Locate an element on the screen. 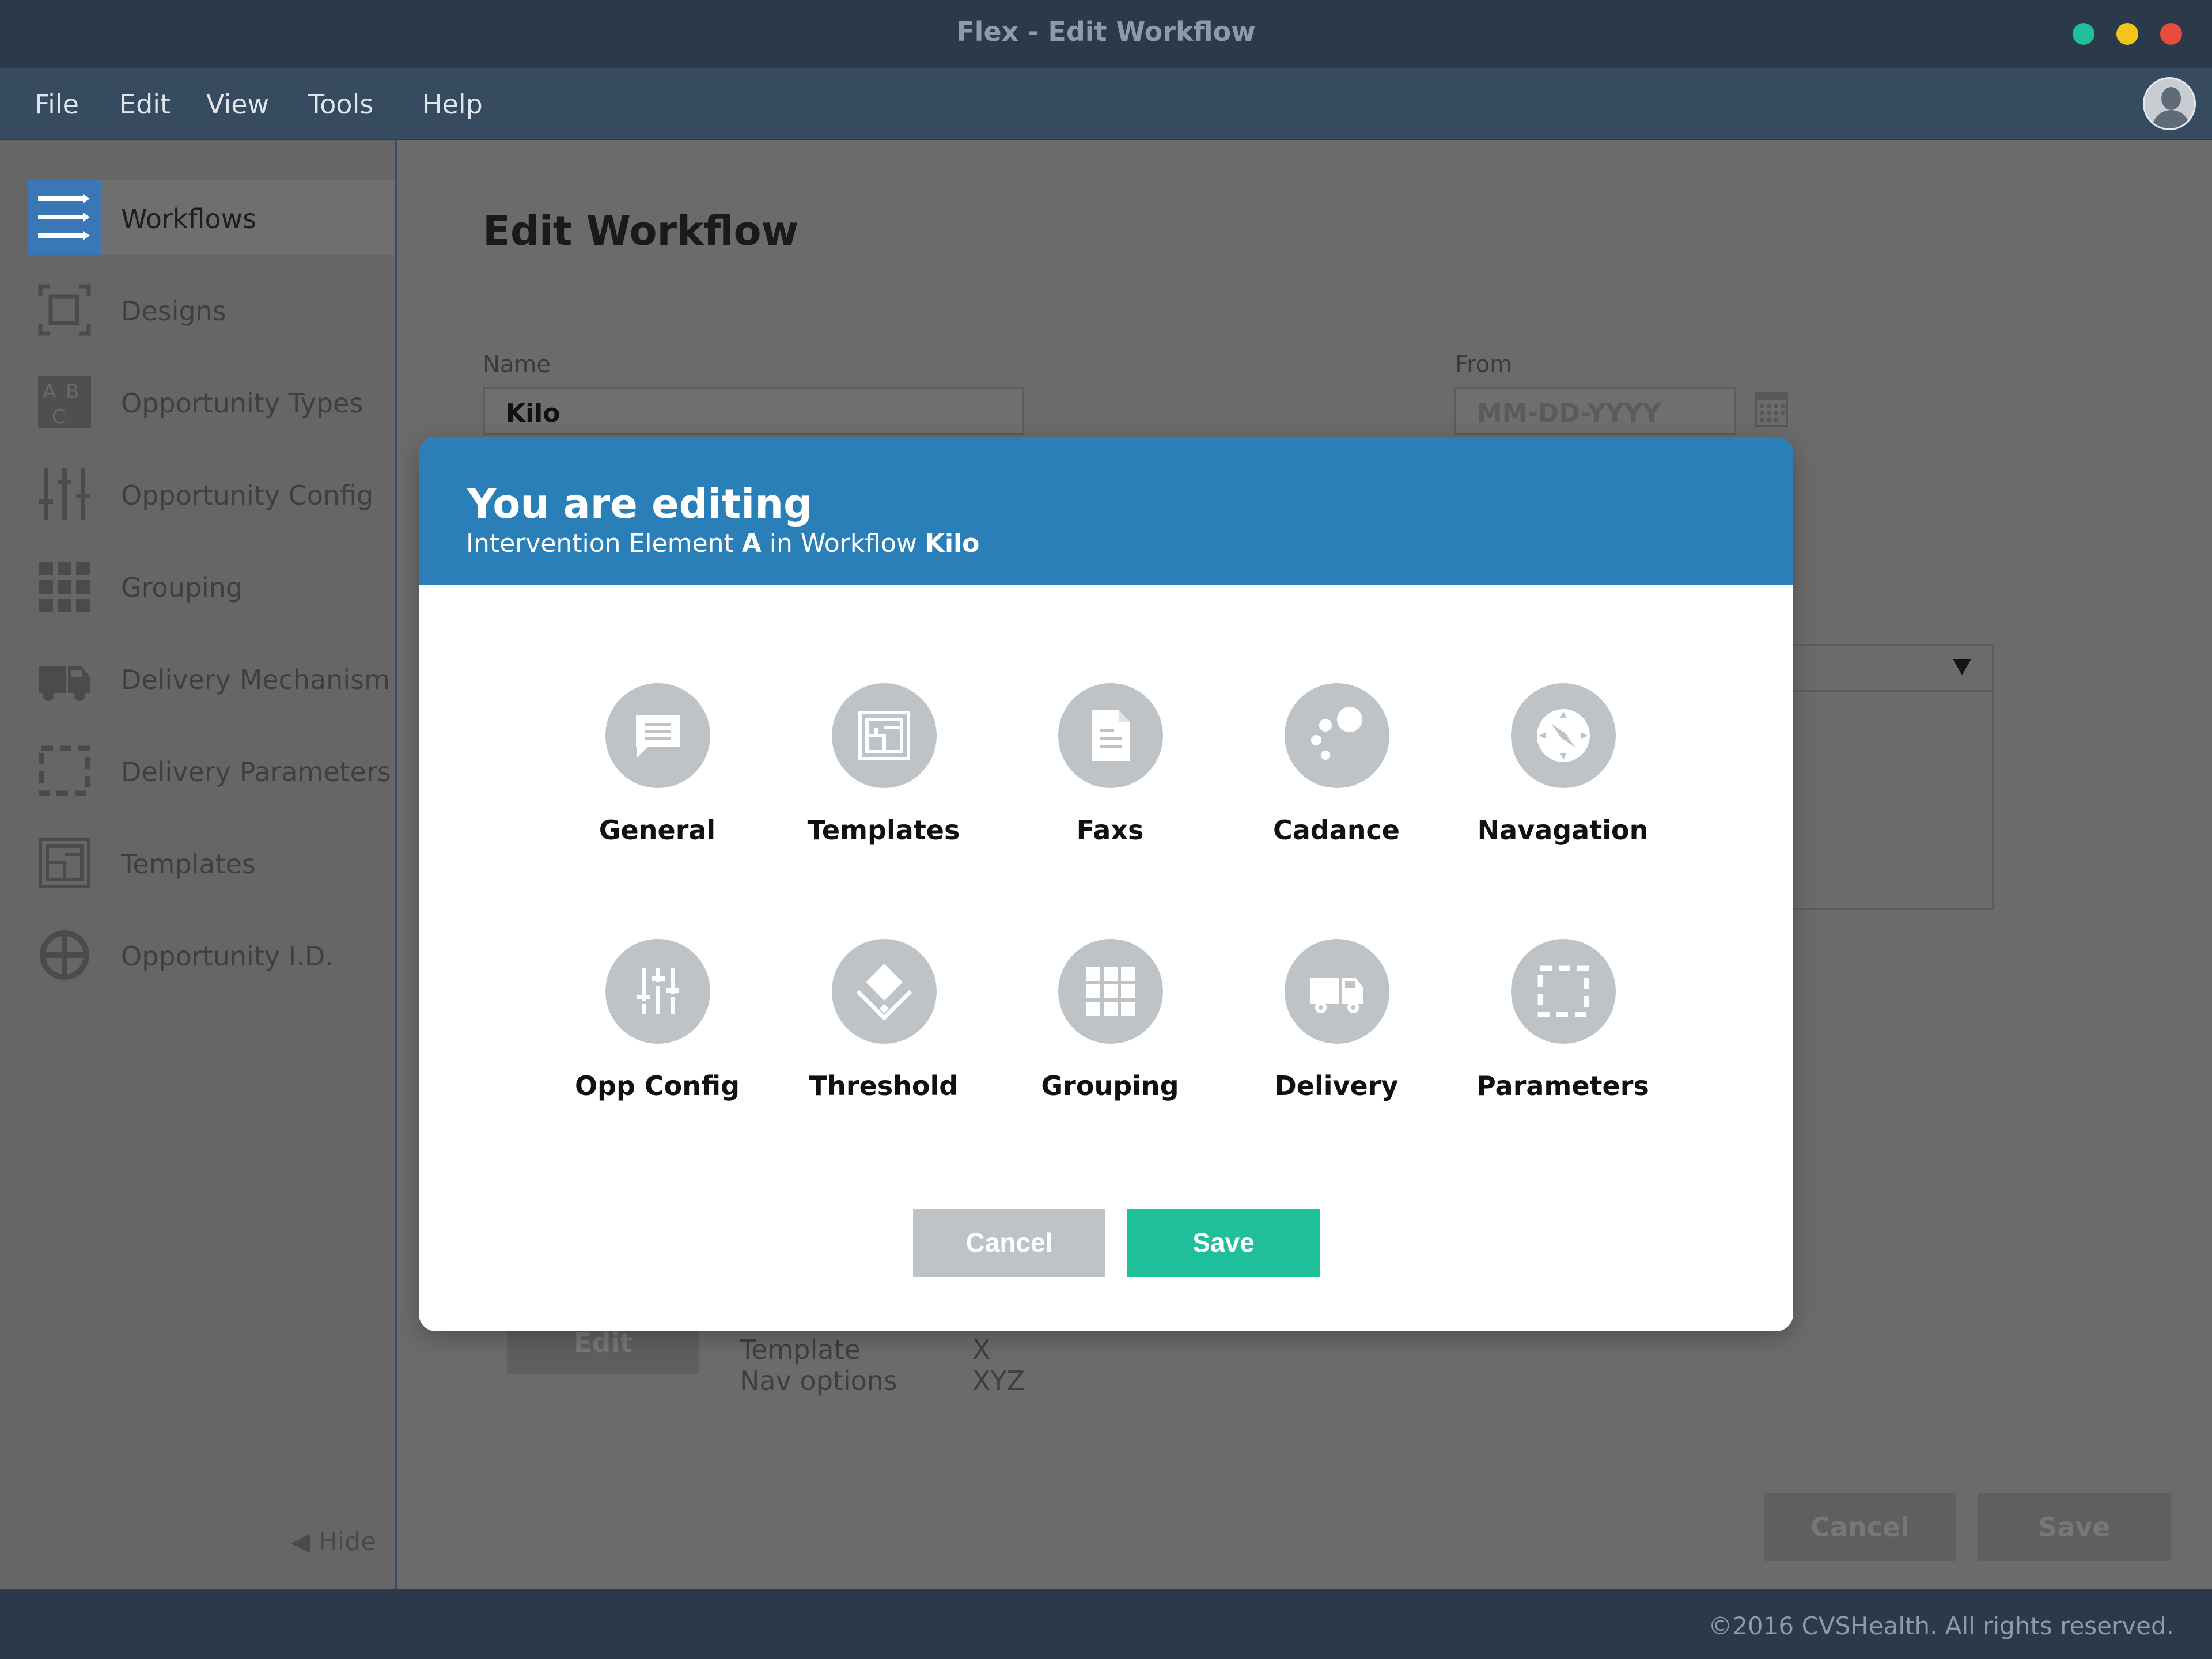 Image resolution: width=2212 pixels, height=1659 pixels. sidebar-item-label: Designs is located at coordinates (173, 311).